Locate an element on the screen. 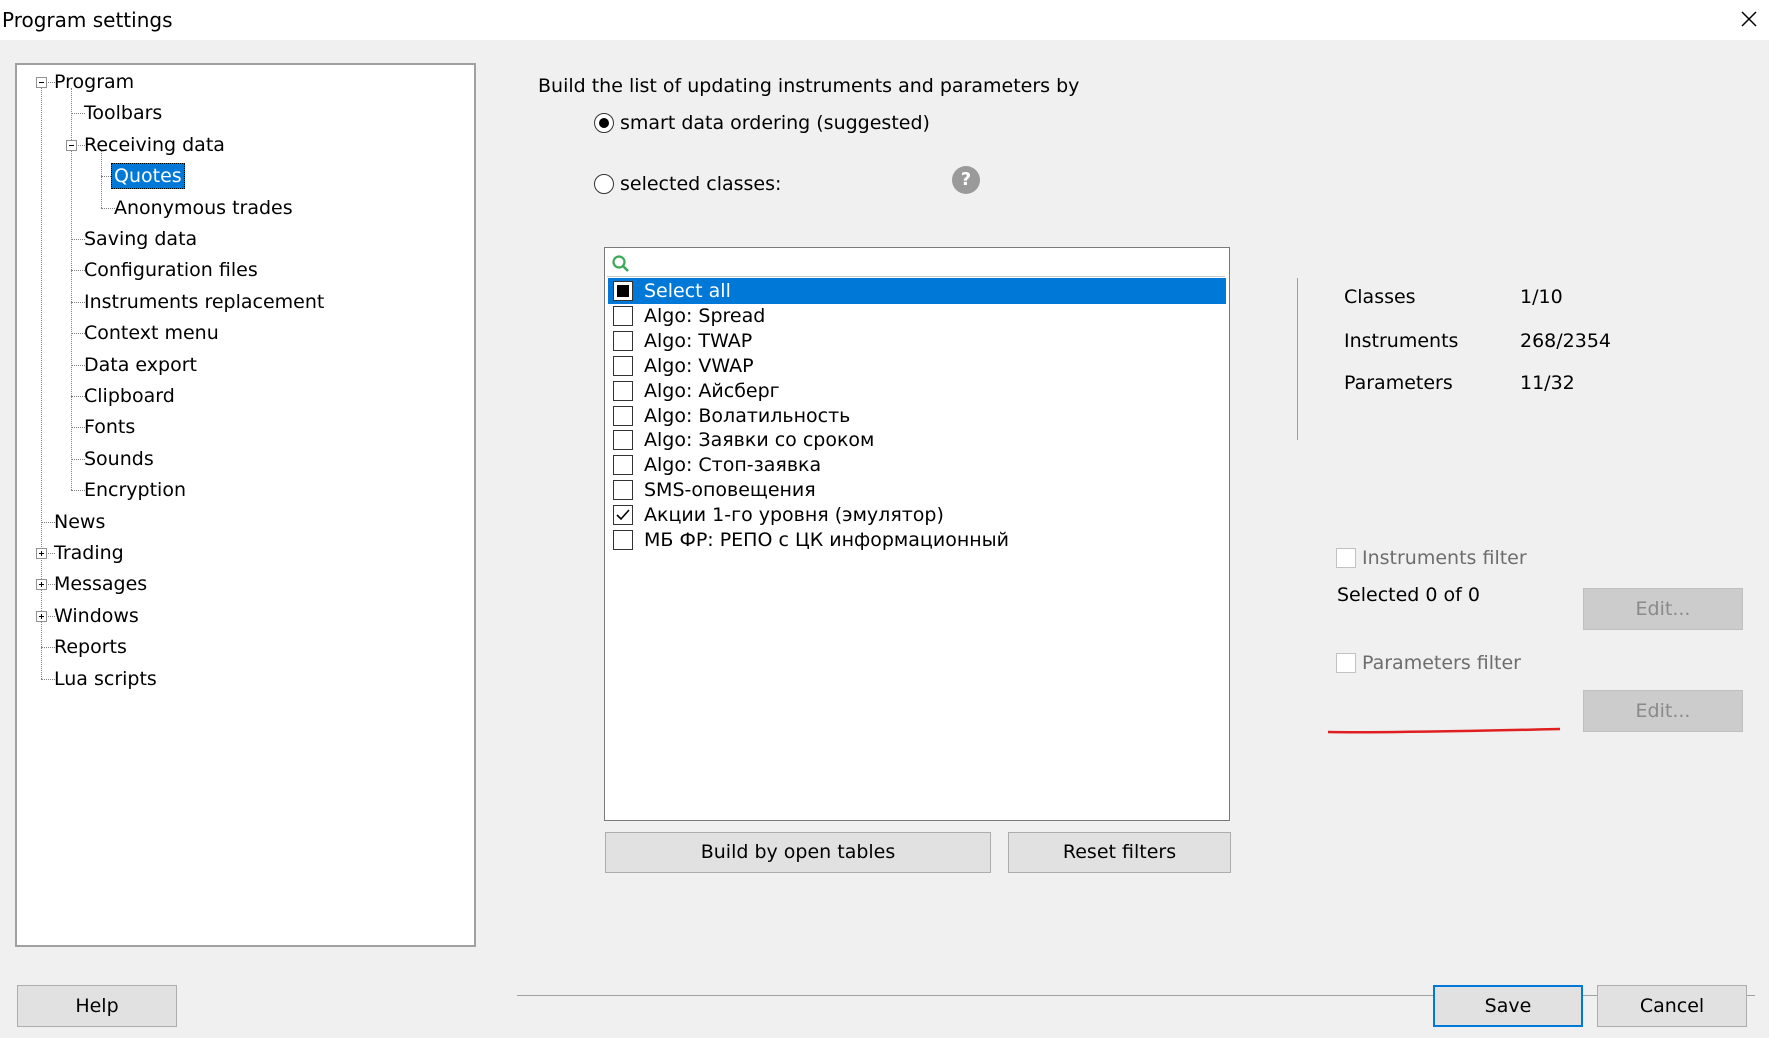  class-list-item: Select all is located at coordinates (917, 291).